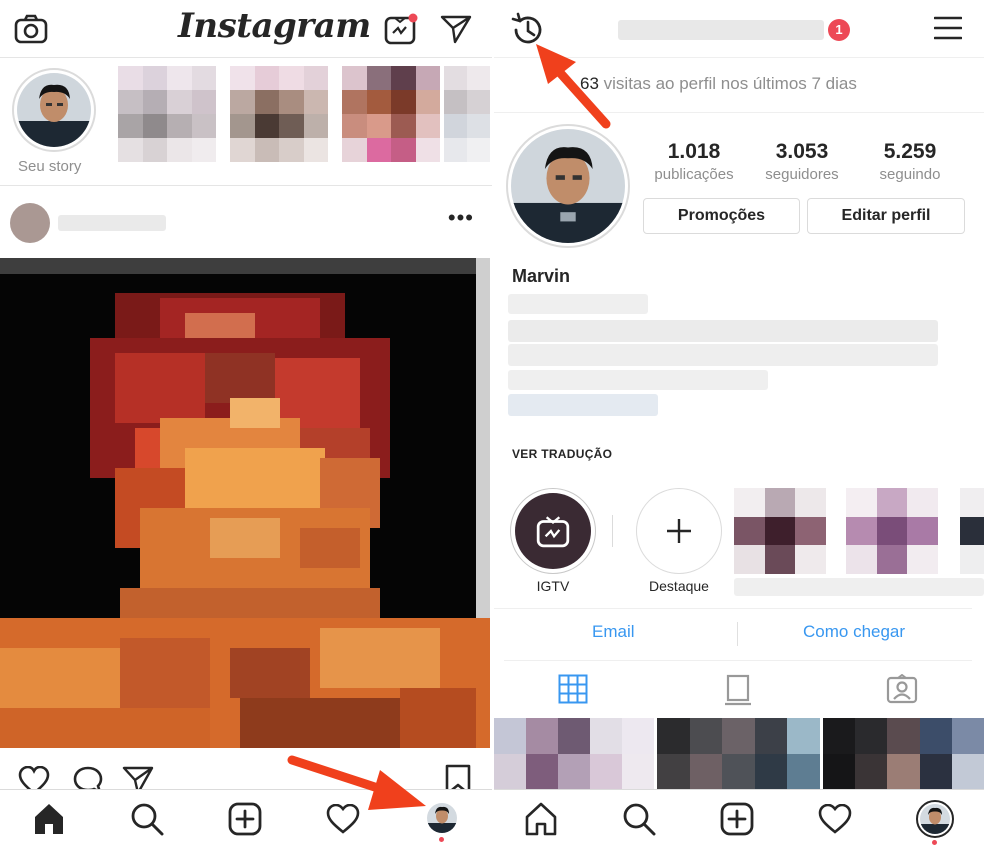  I want to click on profile-name: Marvin, so click(541, 276).